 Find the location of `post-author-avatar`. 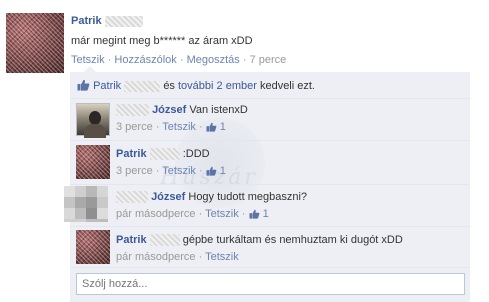

post-author-avatar is located at coordinates (35, 43).